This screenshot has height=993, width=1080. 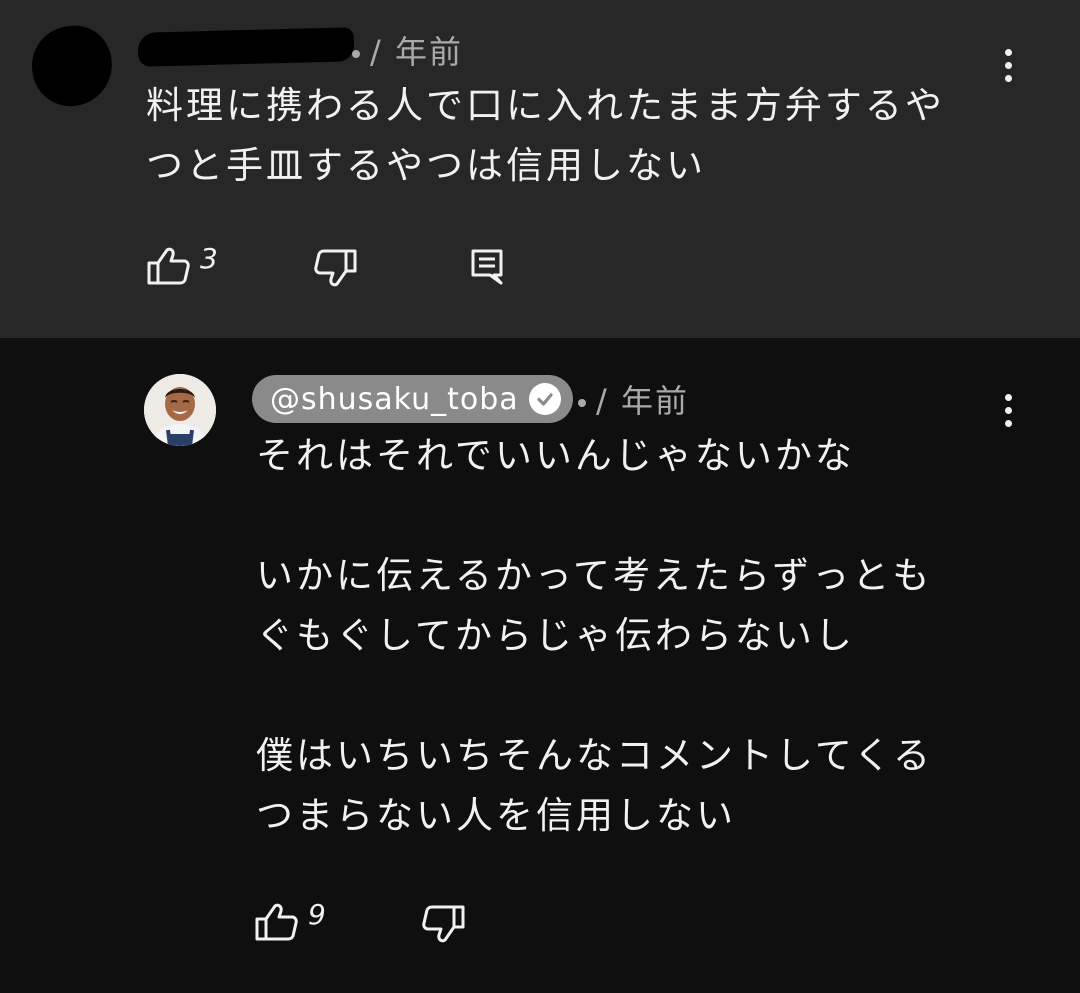 What do you see at coordinates (545, 135) in the screenshot?
I see `comment-text: 料理に携わる人で口に入れたまま方弁するや つと手皿するやつは信用しない` at bounding box center [545, 135].